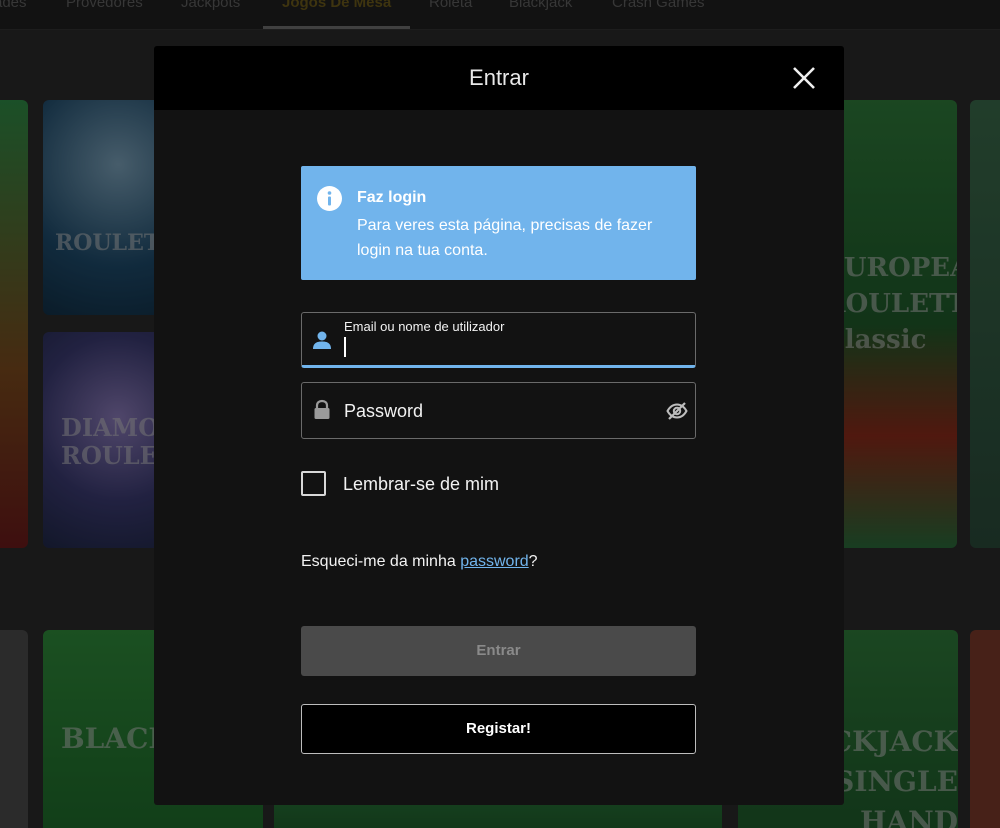  I want to click on close-button, so click(804, 78).